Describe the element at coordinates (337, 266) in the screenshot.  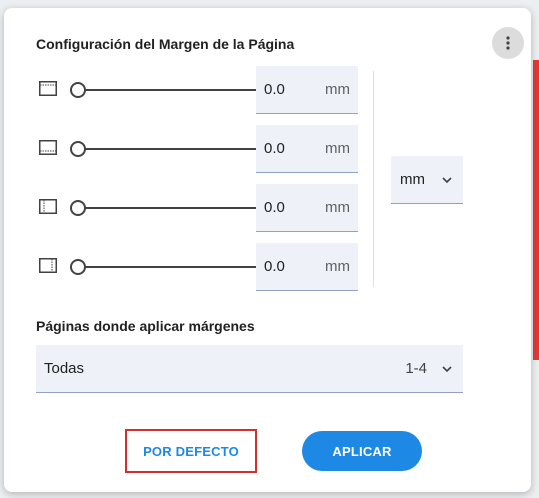
I see `margin-right-unit: mm` at that location.